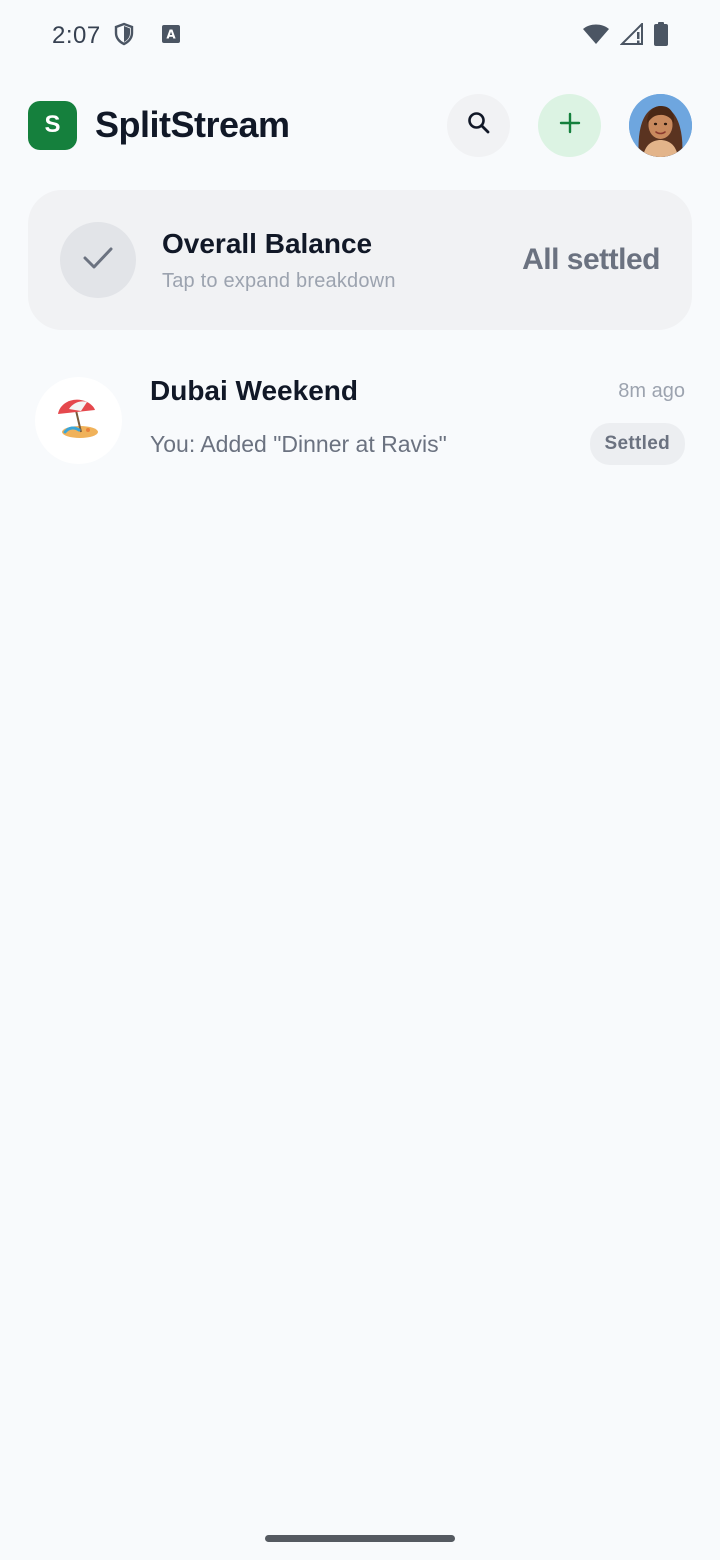 The image size is (720, 1560). I want to click on app-logo: S, so click(52, 125).